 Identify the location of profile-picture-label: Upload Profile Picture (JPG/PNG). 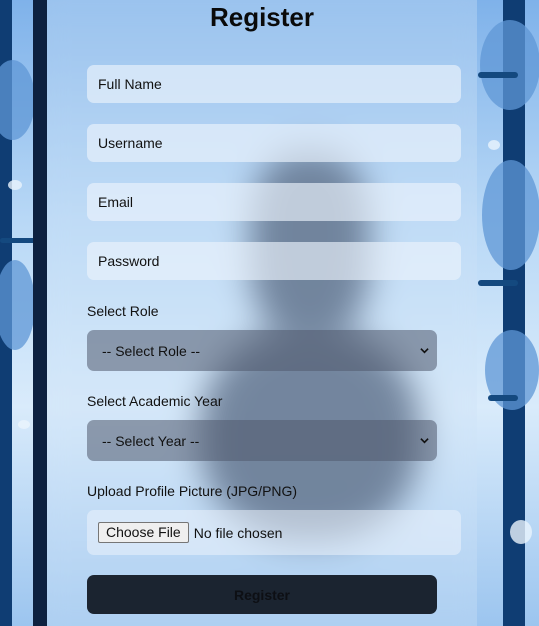
(192, 491).